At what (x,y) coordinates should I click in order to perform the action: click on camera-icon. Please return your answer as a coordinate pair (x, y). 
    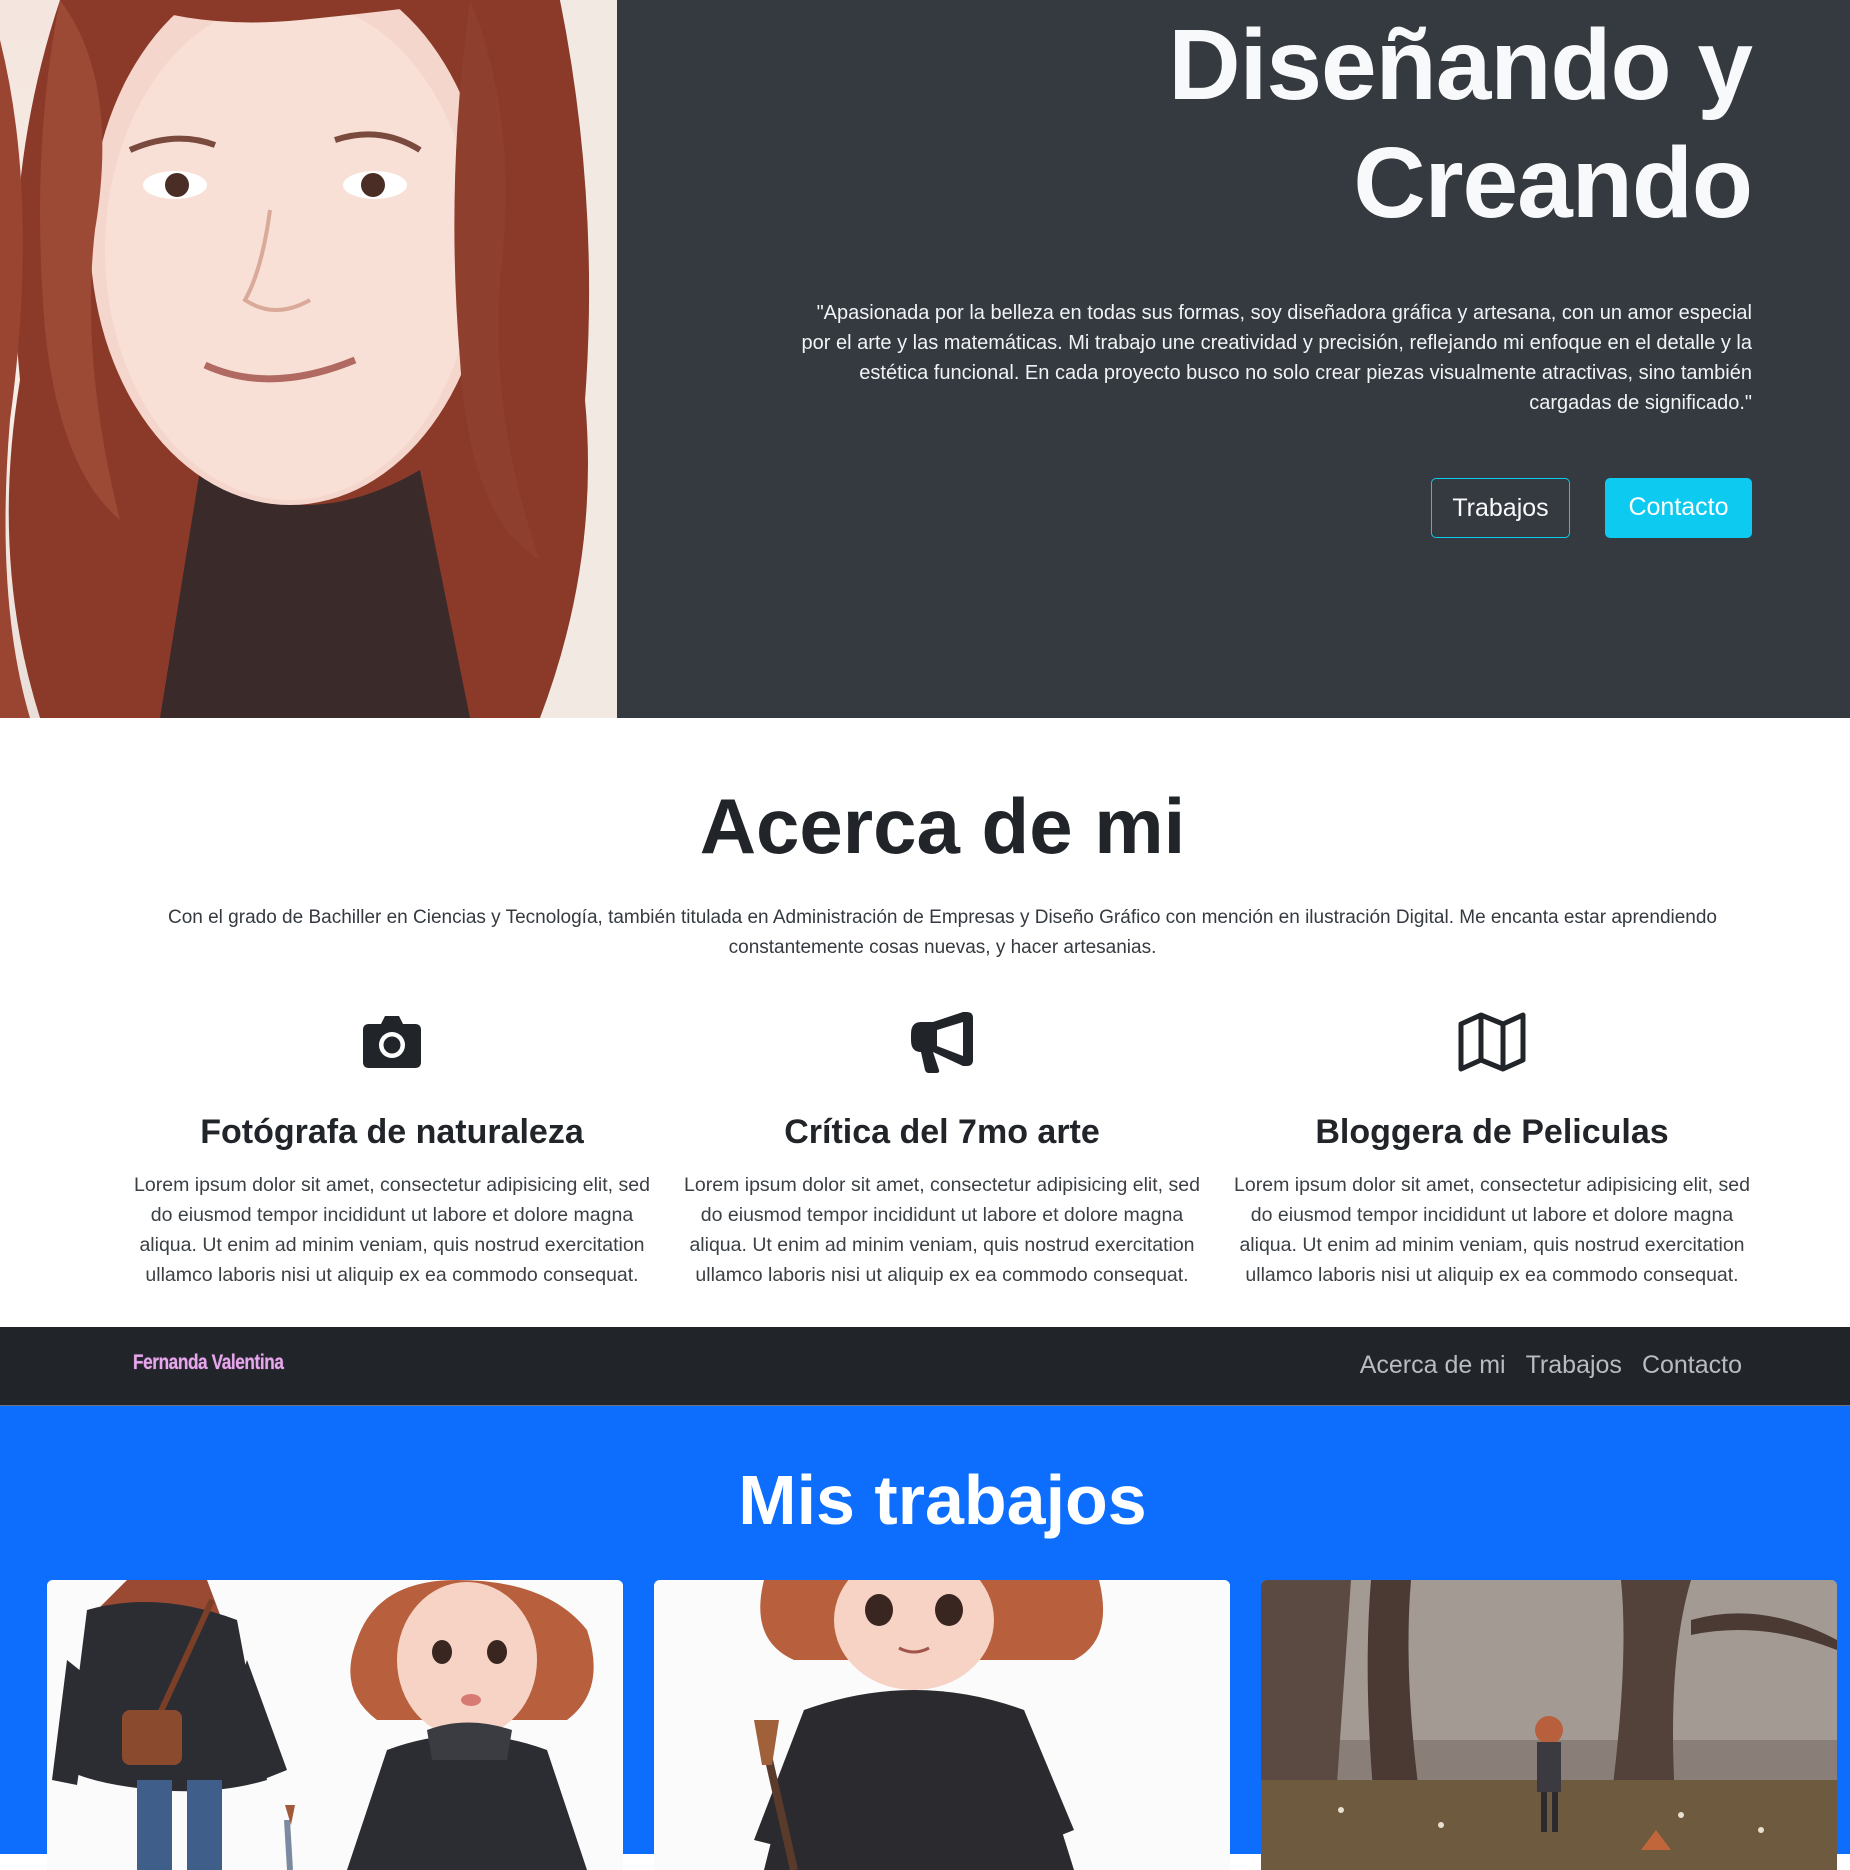
    Looking at the image, I should click on (392, 1042).